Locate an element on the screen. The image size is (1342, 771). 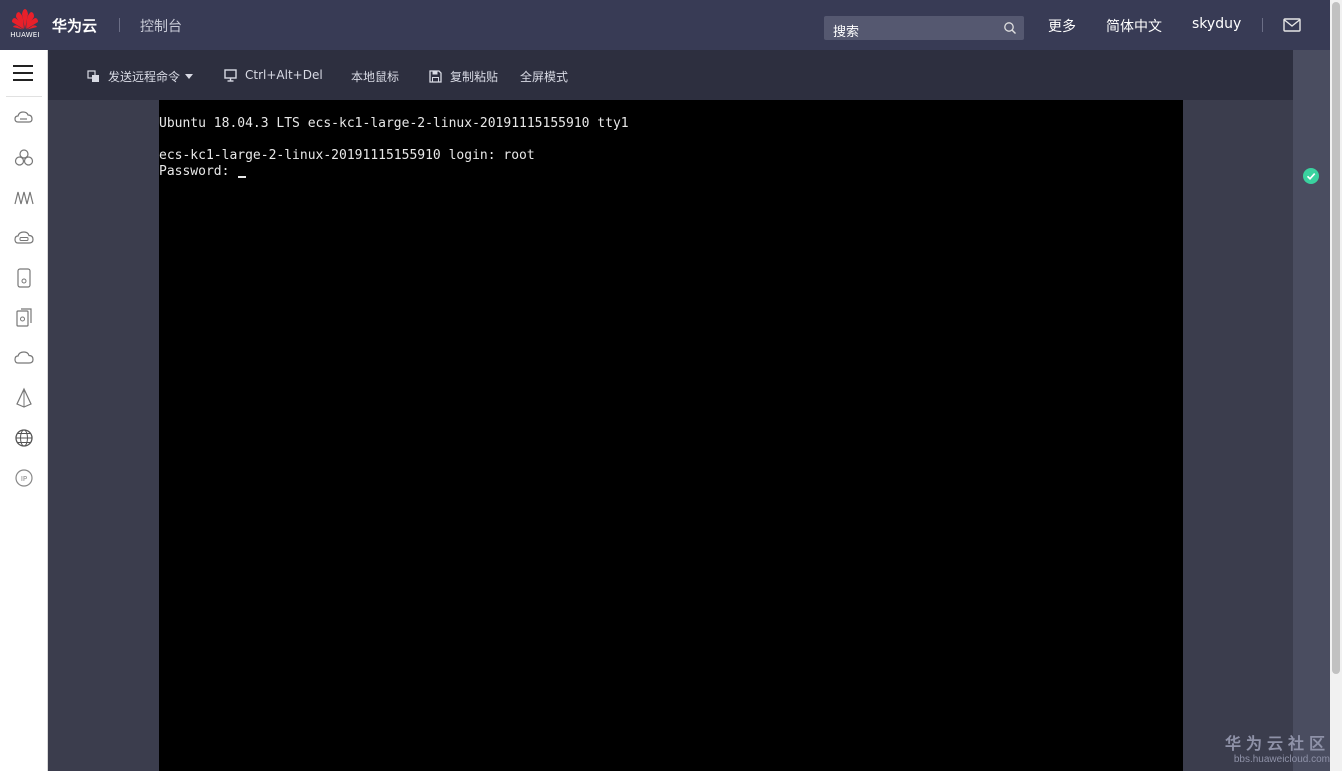
language-select: 简体中文 is located at coordinates (1134, 26).